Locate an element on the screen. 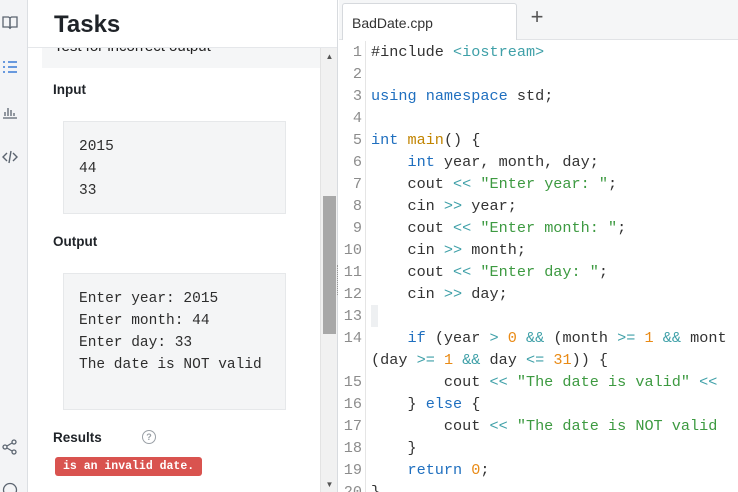 Image resolution: width=738 pixels, height=492 pixels. code-icon is located at coordinates (10, 157).